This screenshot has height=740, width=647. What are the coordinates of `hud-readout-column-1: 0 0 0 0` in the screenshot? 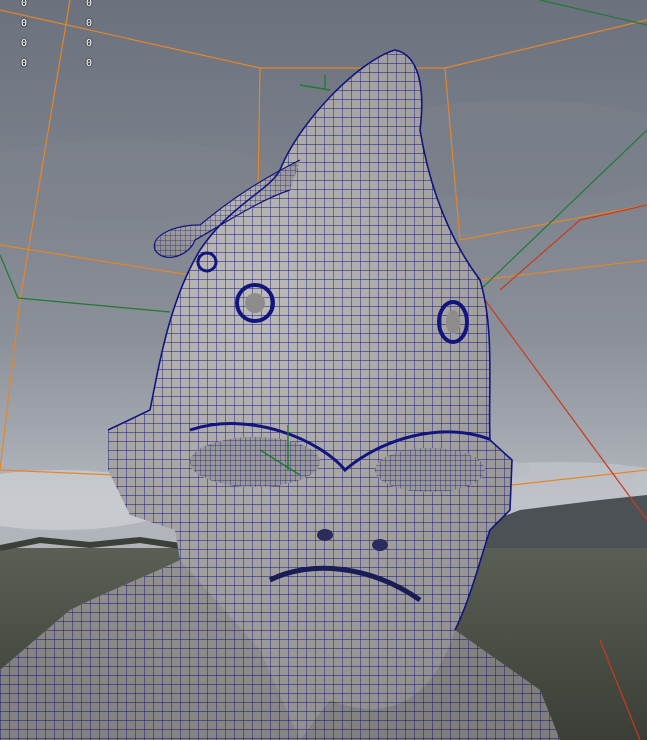 It's located at (24, 37).